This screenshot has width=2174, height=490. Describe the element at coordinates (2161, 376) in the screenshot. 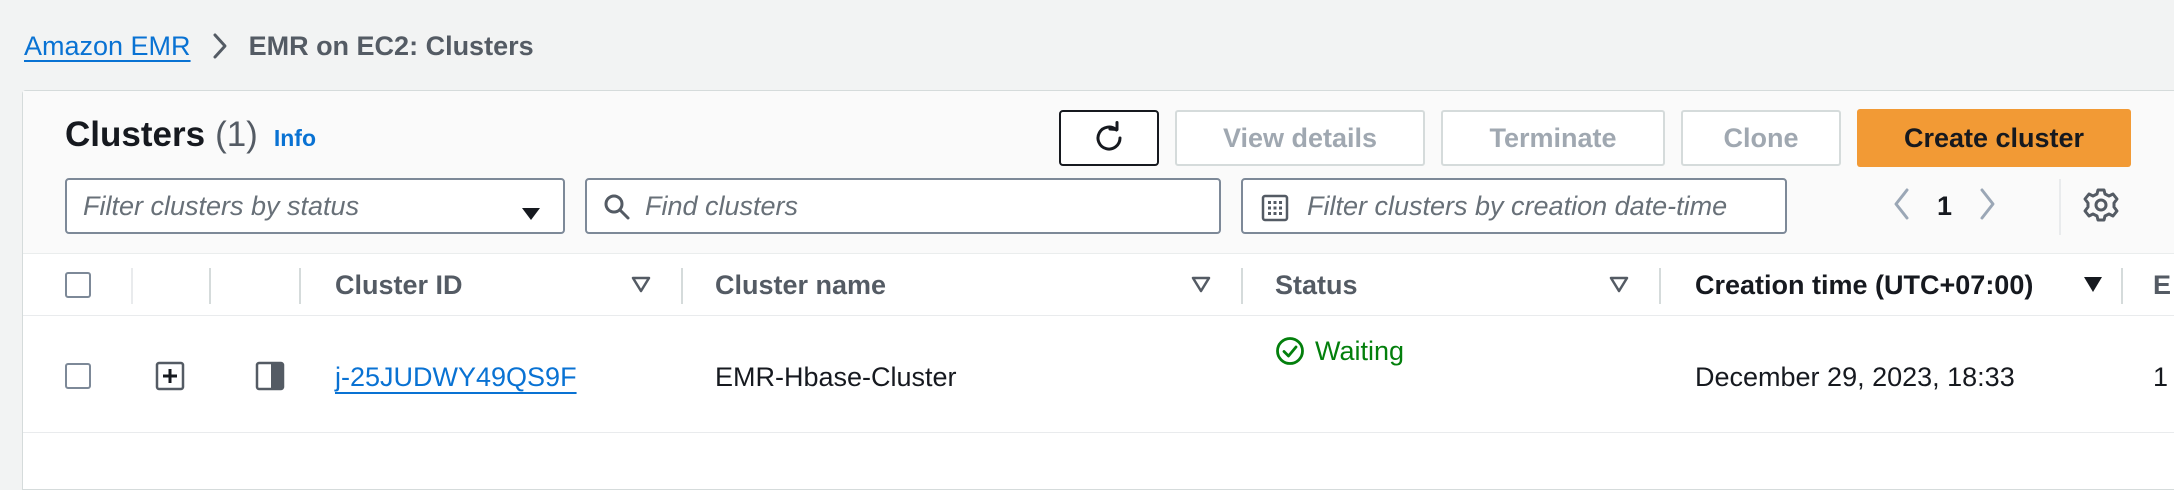

I see `next-column-cell: 1` at that location.